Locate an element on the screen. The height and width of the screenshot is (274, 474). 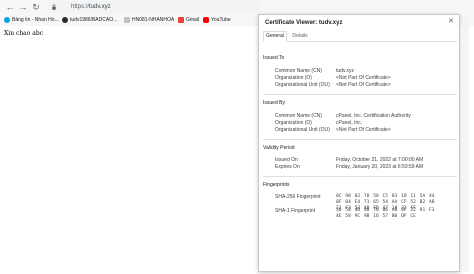
issued-to-o-value: <Not Part Of Certificate> is located at coordinates (363, 78).